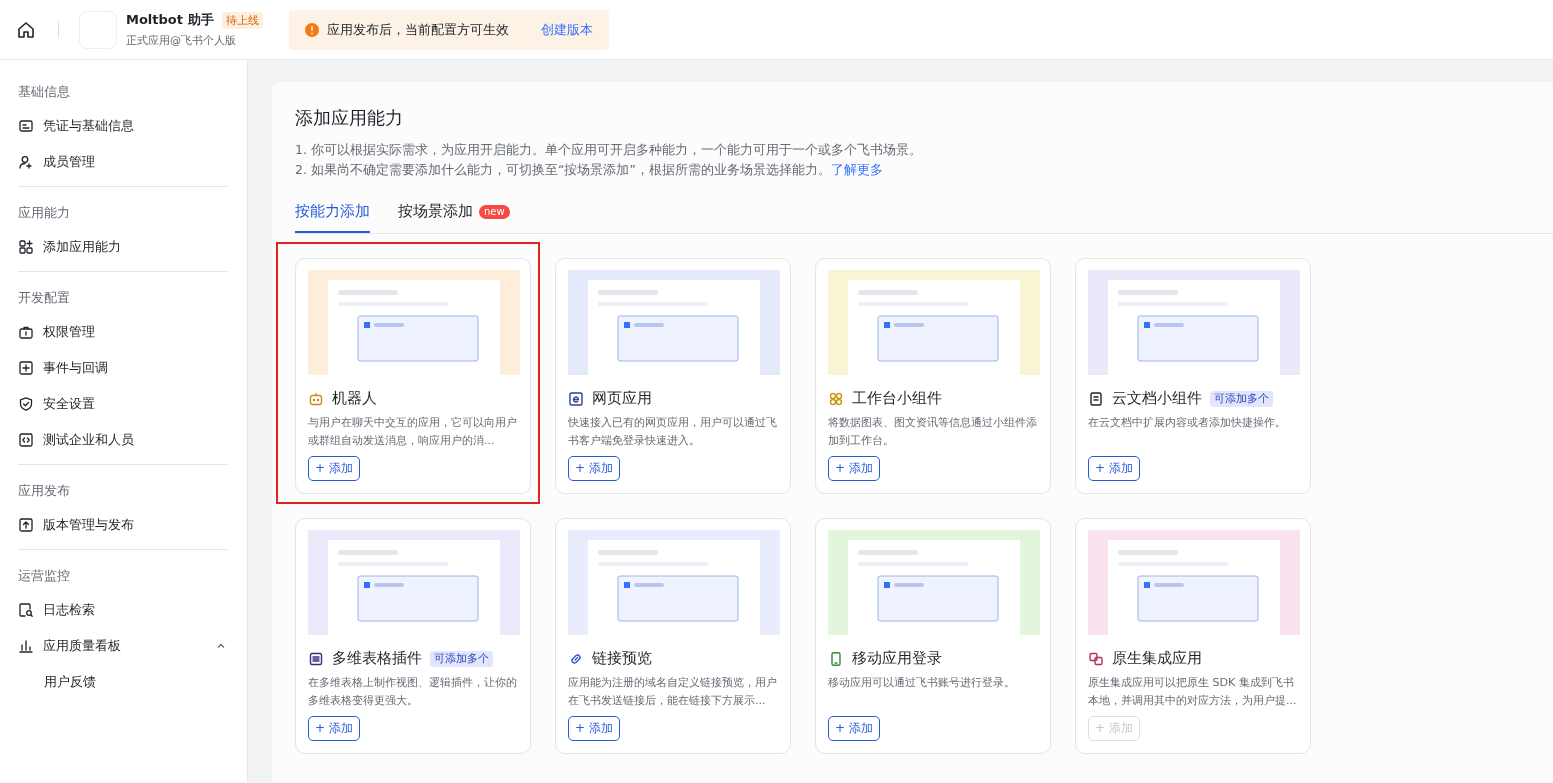 This screenshot has height=783, width=1553. I want to click on home-icon, so click(26, 29).